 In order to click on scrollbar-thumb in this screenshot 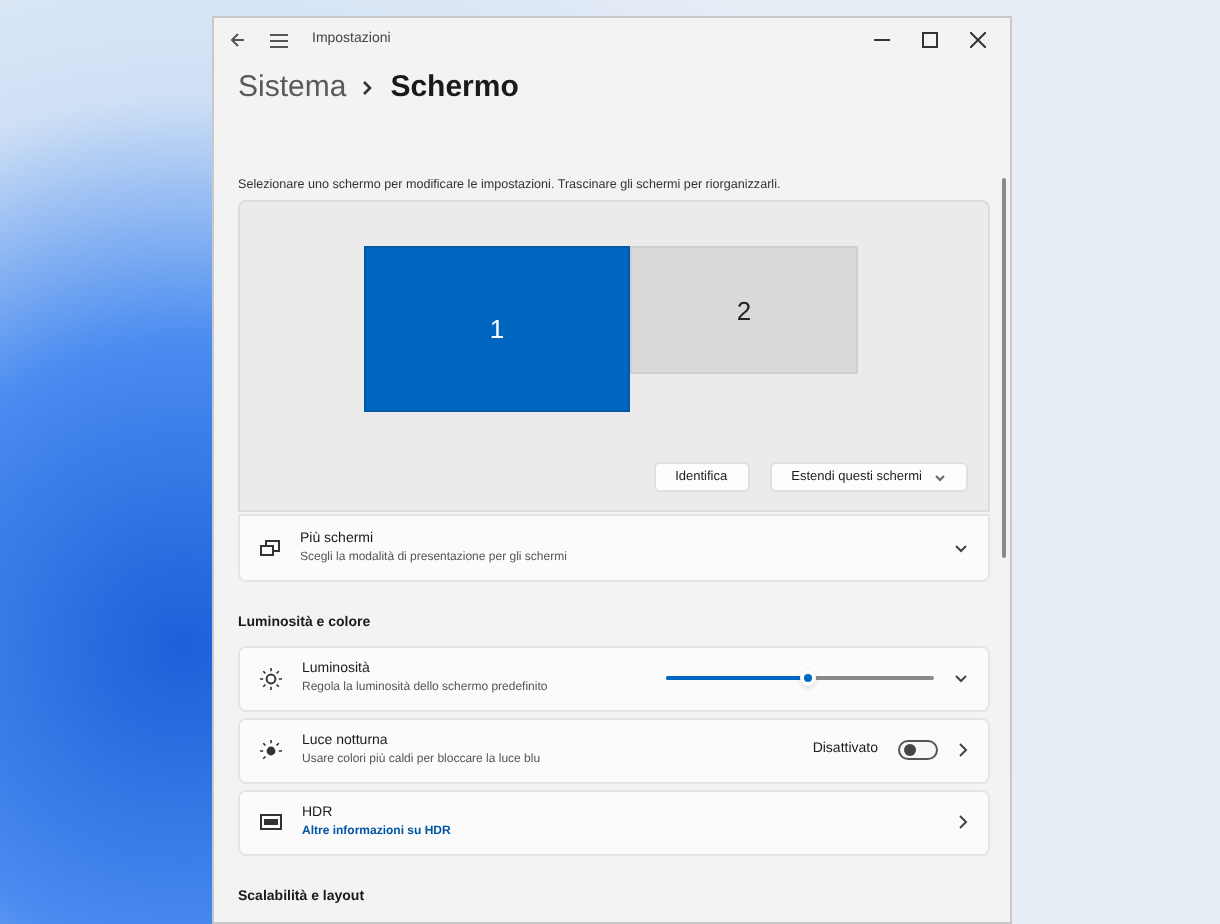, I will do `click(1004, 368)`.